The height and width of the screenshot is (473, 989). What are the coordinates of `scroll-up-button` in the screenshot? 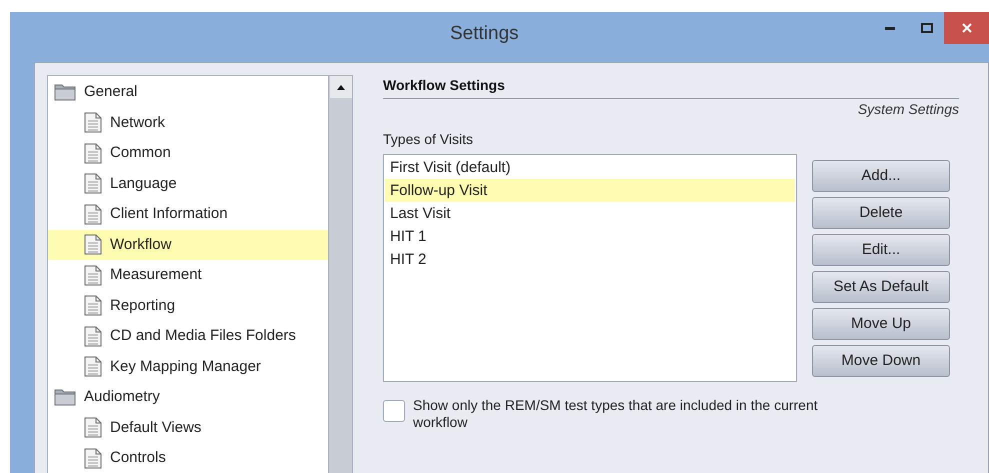 It's located at (341, 87).